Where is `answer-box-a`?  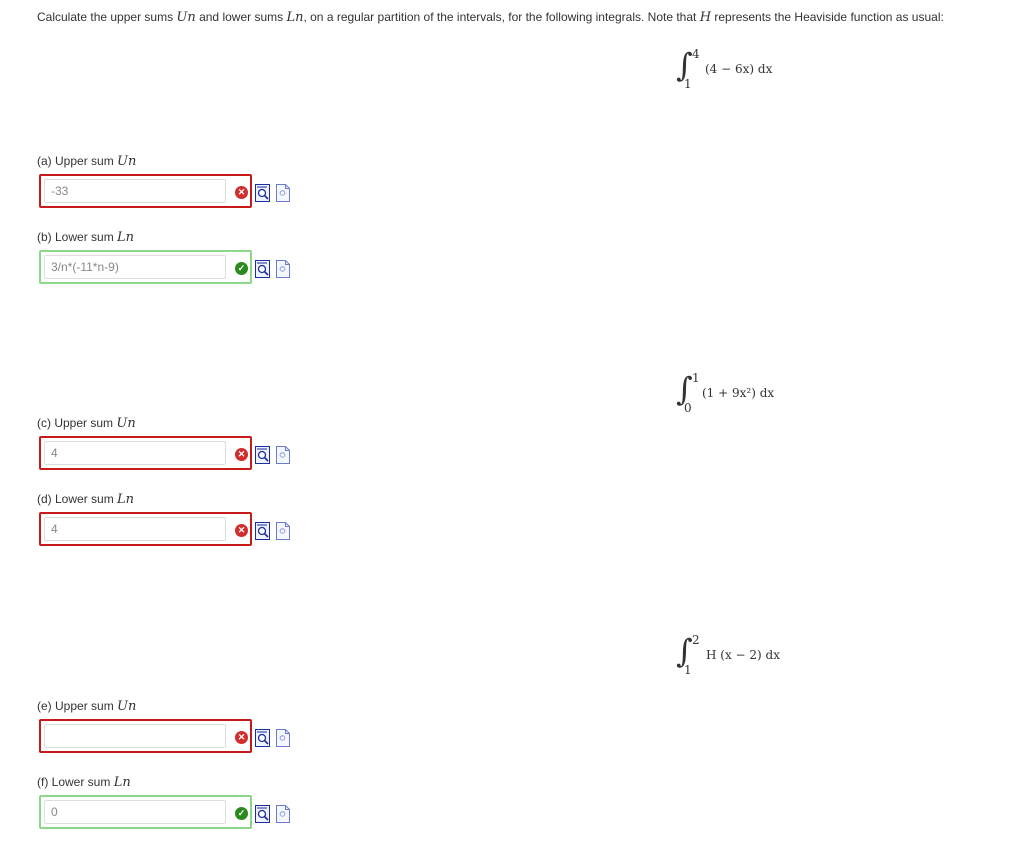 answer-box-a is located at coordinates (145, 191).